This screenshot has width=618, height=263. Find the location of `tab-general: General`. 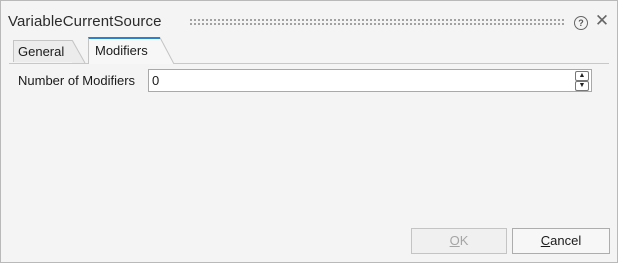

tab-general: General is located at coordinates (43, 51).